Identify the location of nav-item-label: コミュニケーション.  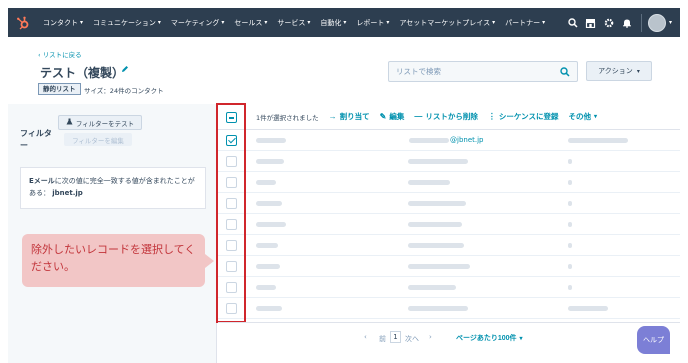
(124, 22).